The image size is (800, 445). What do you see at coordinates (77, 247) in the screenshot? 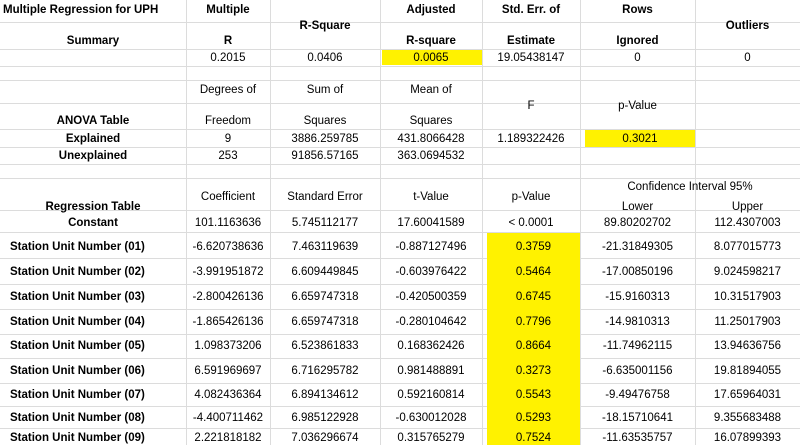
I see `reg-row-label: Station Unit Number (01)` at bounding box center [77, 247].